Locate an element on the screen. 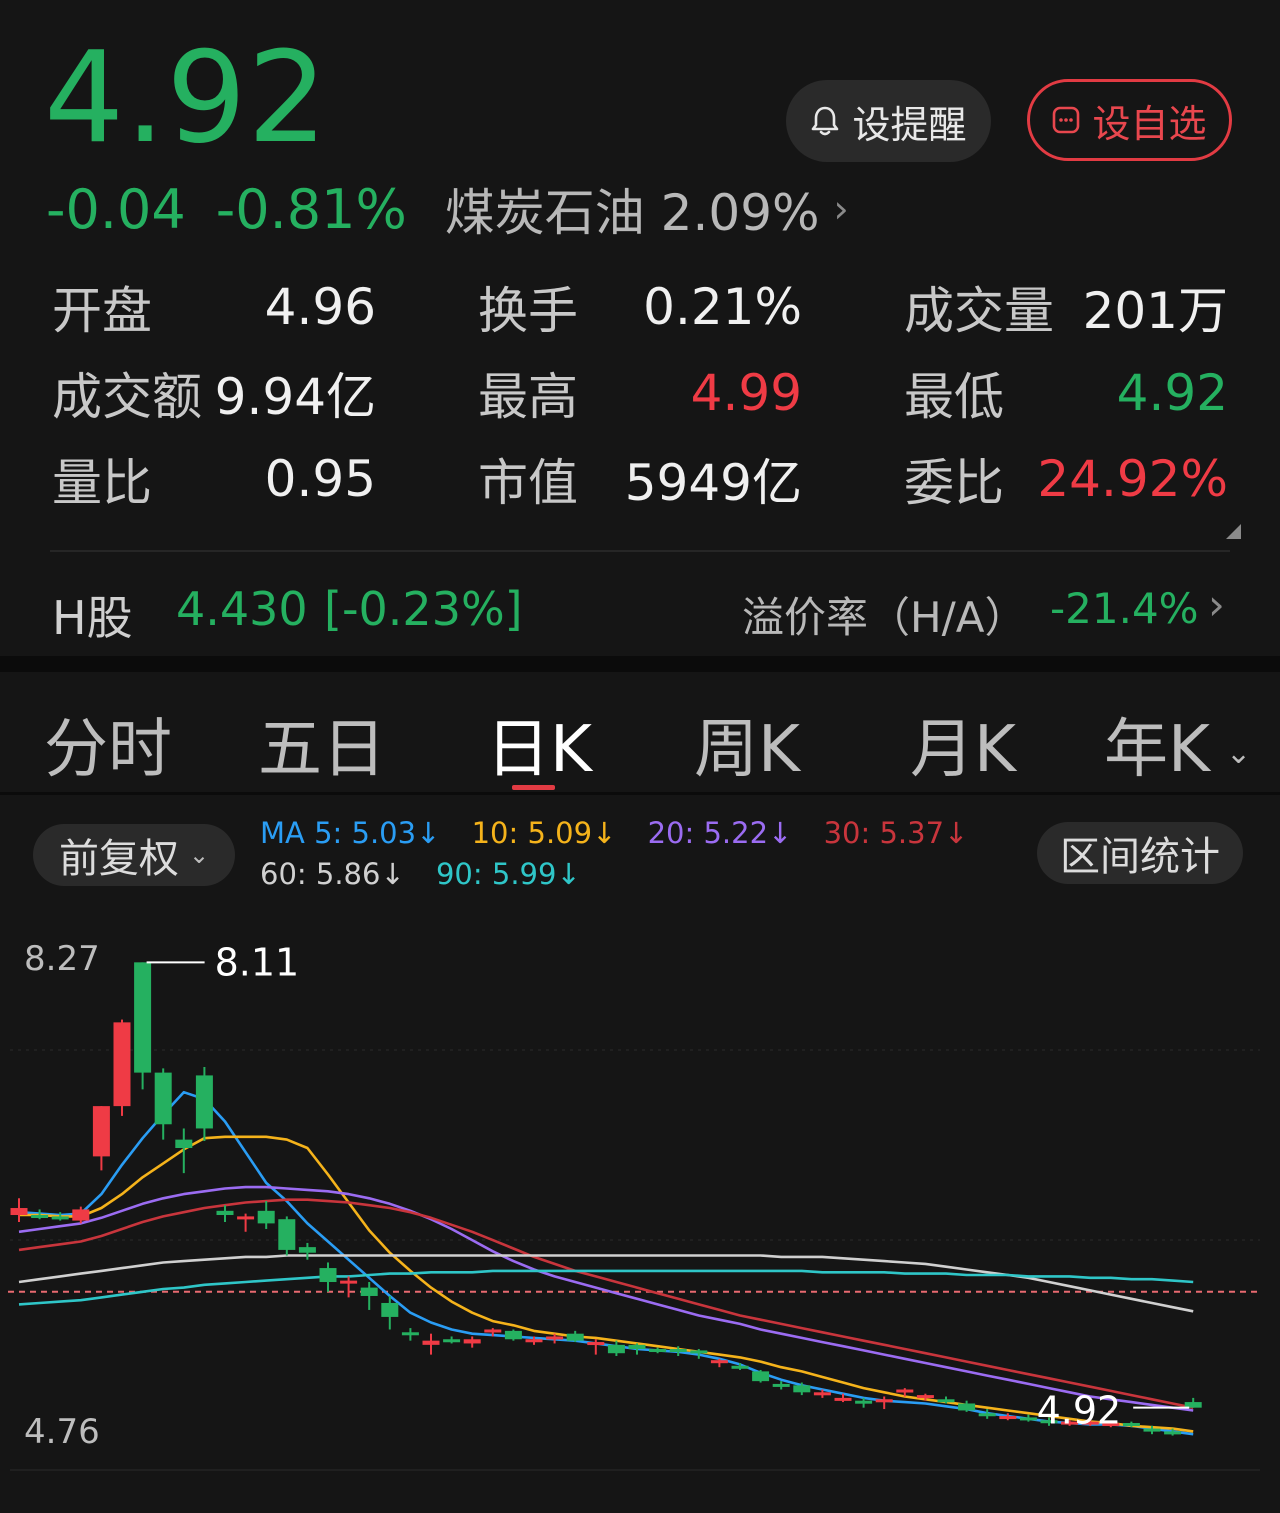 The height and width of the screenshot is (1513, 1280). sector-link: 煤炭石油 2.09% is located at coordinates (632, 209).